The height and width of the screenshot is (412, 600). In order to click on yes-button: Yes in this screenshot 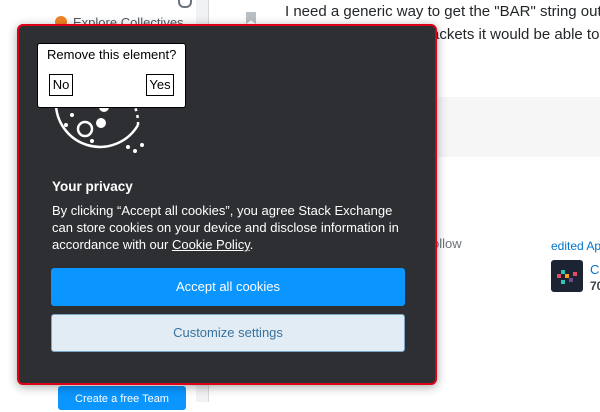, I will do `click(160, 85)`.